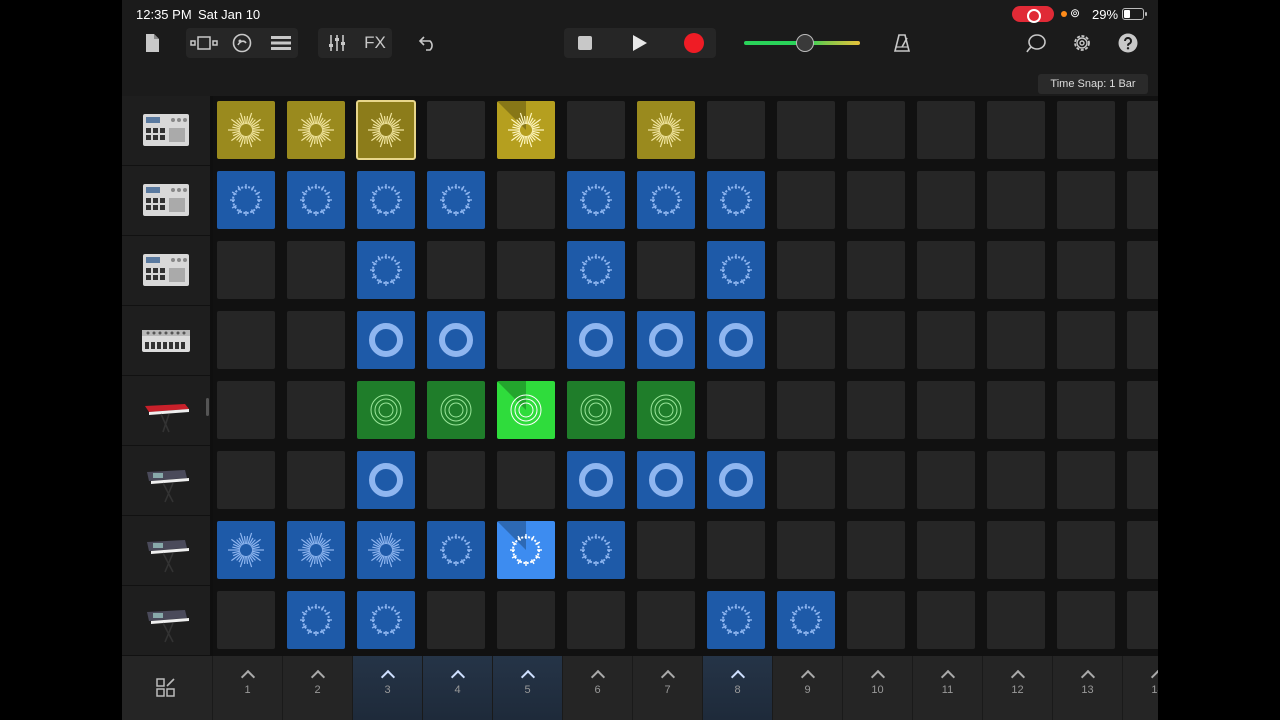 The height and width of the screenshot is (720, 1280). I want to click on volume-knob, so click(805, 43).